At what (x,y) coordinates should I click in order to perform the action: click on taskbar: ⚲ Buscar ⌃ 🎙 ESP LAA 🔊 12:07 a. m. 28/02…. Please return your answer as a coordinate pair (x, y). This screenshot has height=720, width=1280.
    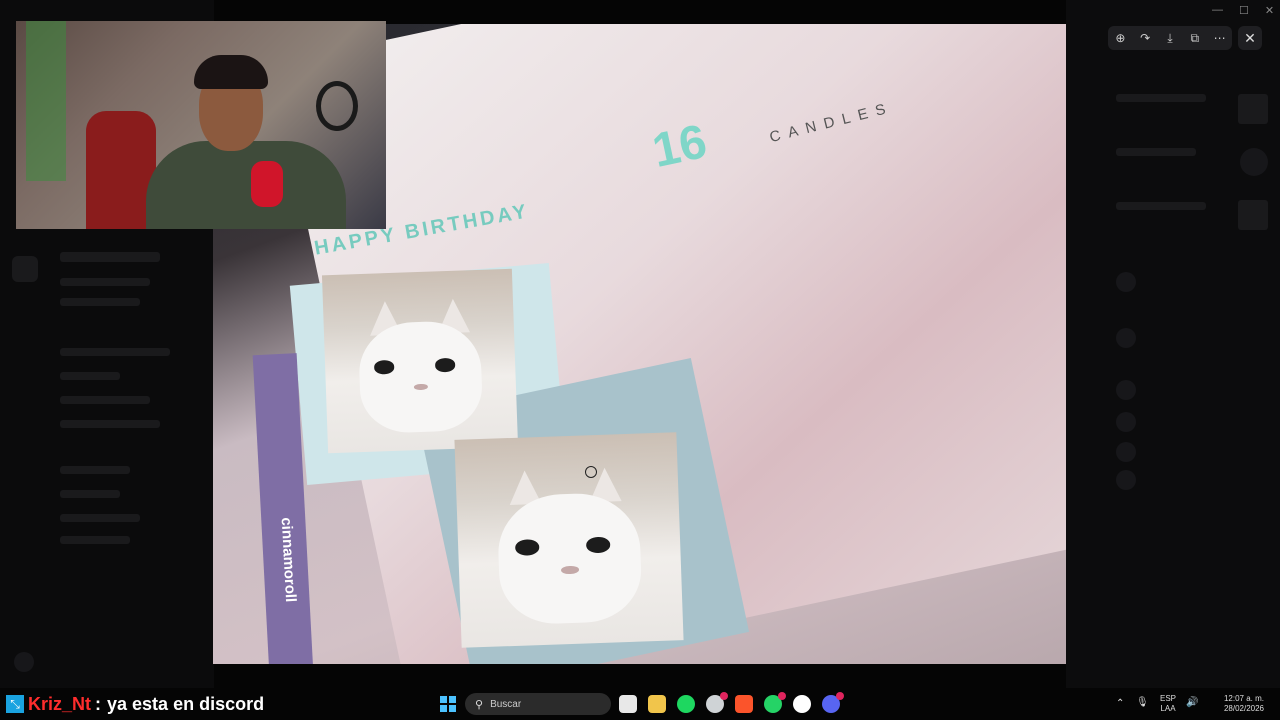
    Looking at the image, I should click on (850, 704).